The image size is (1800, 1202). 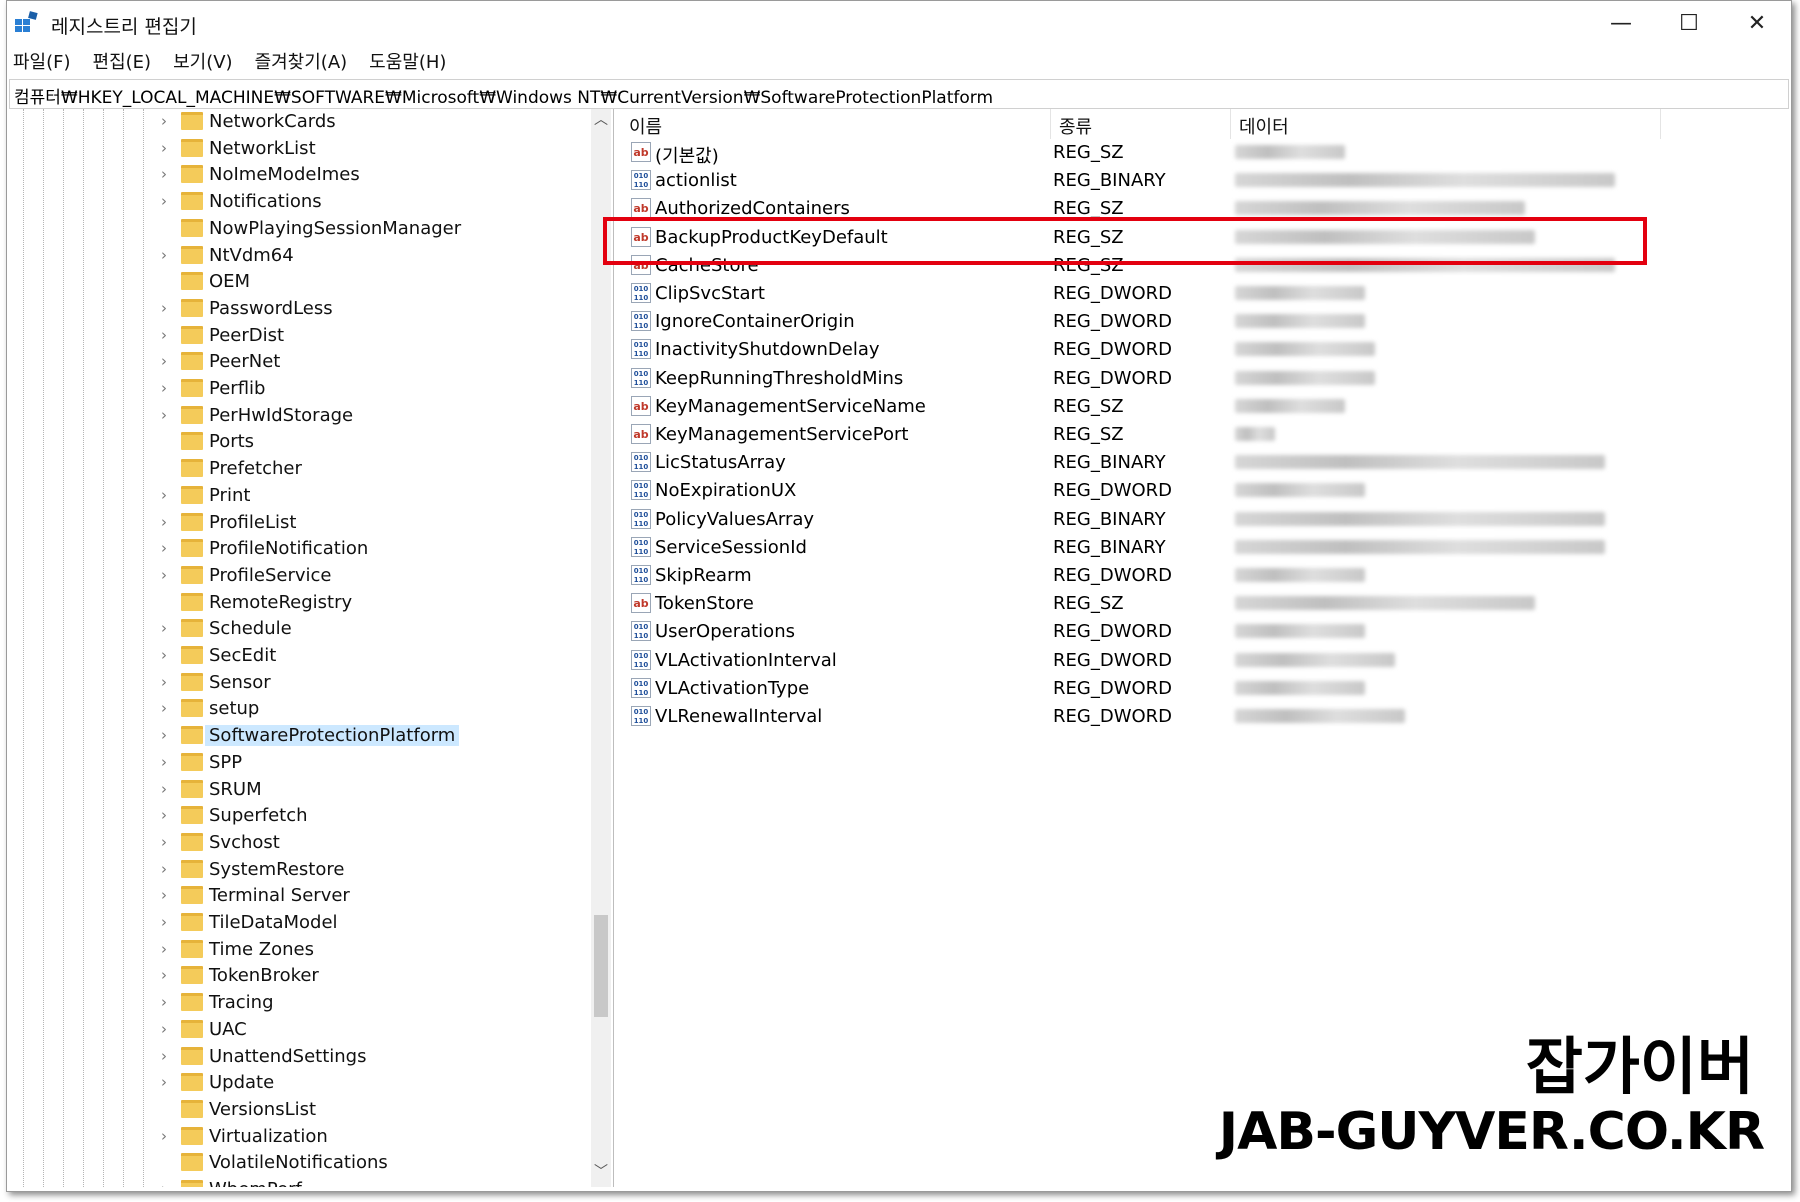 What do you see at coordinates (299, 709) in the screenshot?
I see `tree-item: › setup` at bounding box center [299, 709].